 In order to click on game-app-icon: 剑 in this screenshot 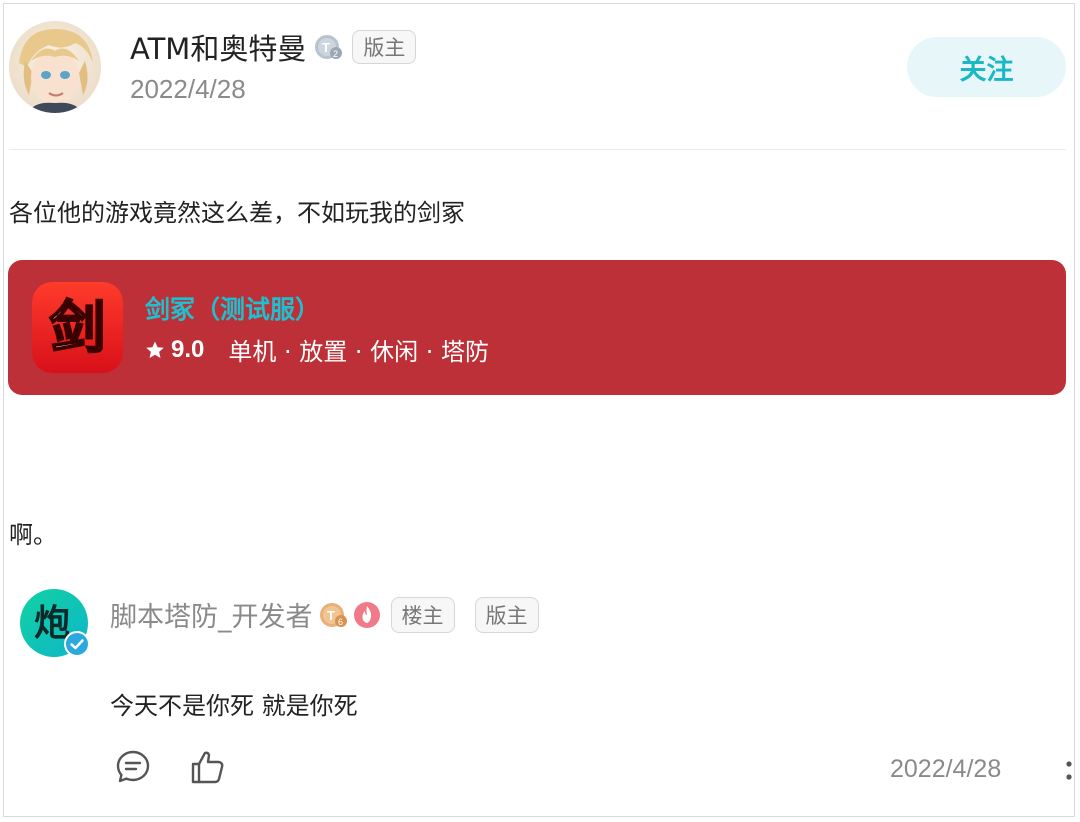, I will do `click(77, 327)`.